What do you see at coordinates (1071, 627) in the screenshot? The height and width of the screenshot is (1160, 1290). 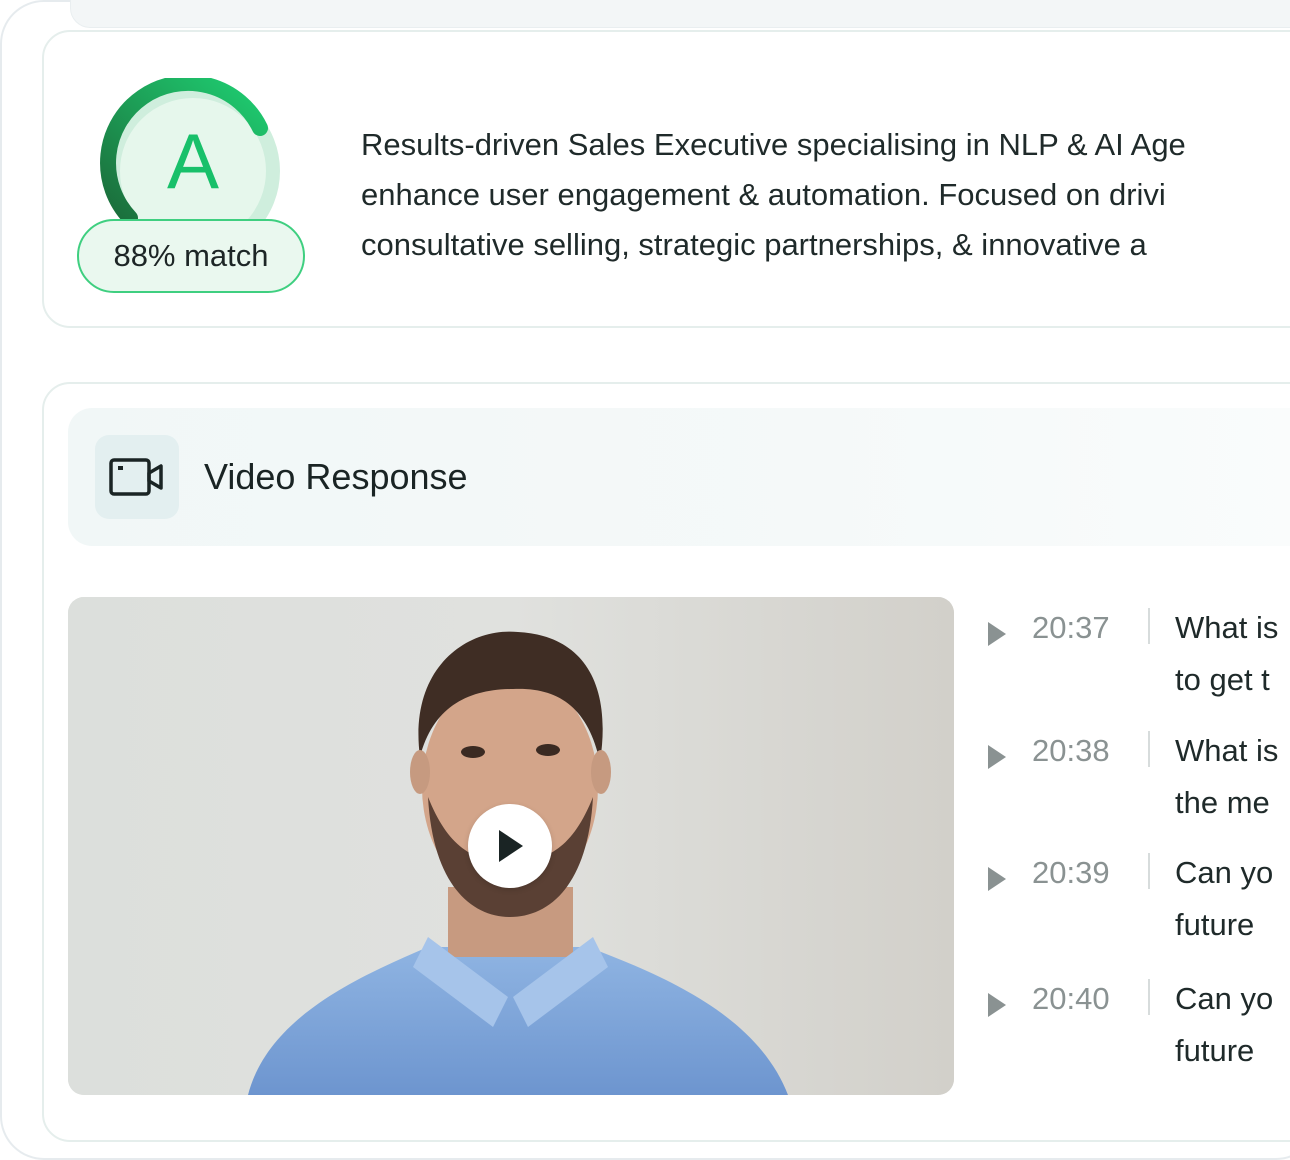 I see `question-timestamp: 20:37` at bounding box center [1071, 627].